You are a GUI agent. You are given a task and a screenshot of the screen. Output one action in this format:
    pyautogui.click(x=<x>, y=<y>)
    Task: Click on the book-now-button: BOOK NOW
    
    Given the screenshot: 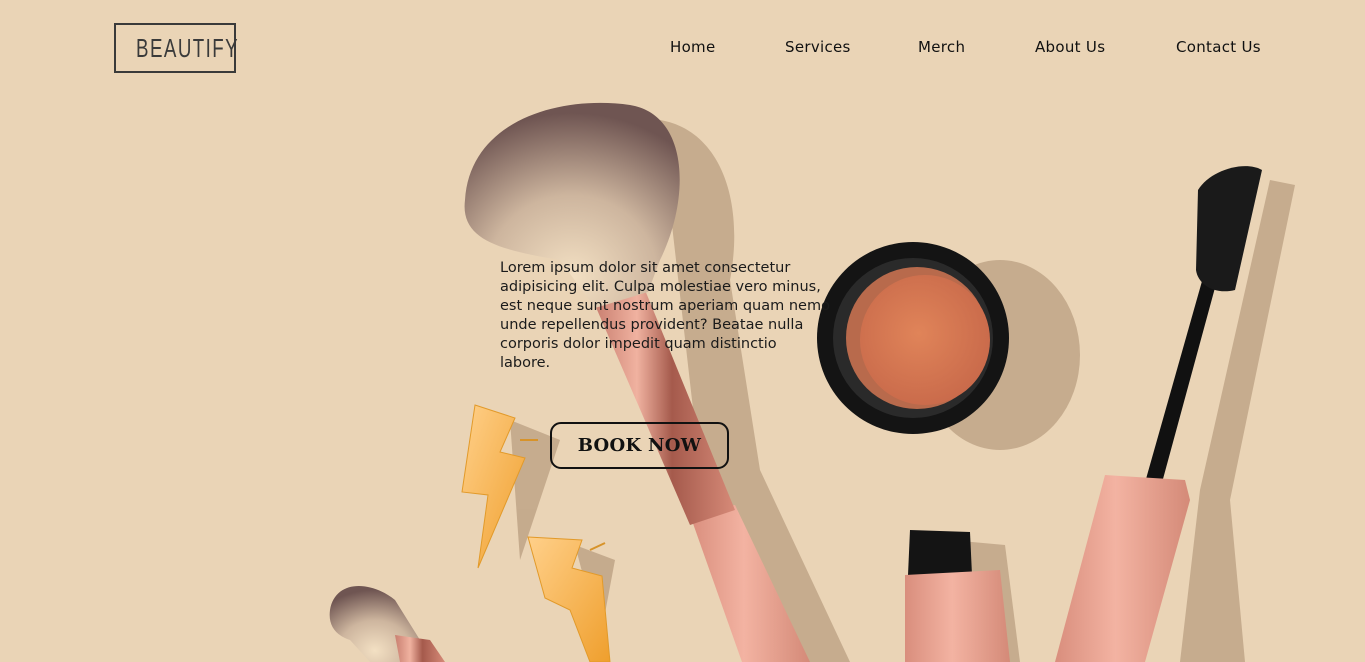 What is the action you would take?
    pyautogui.click(x=639, y=445)
    